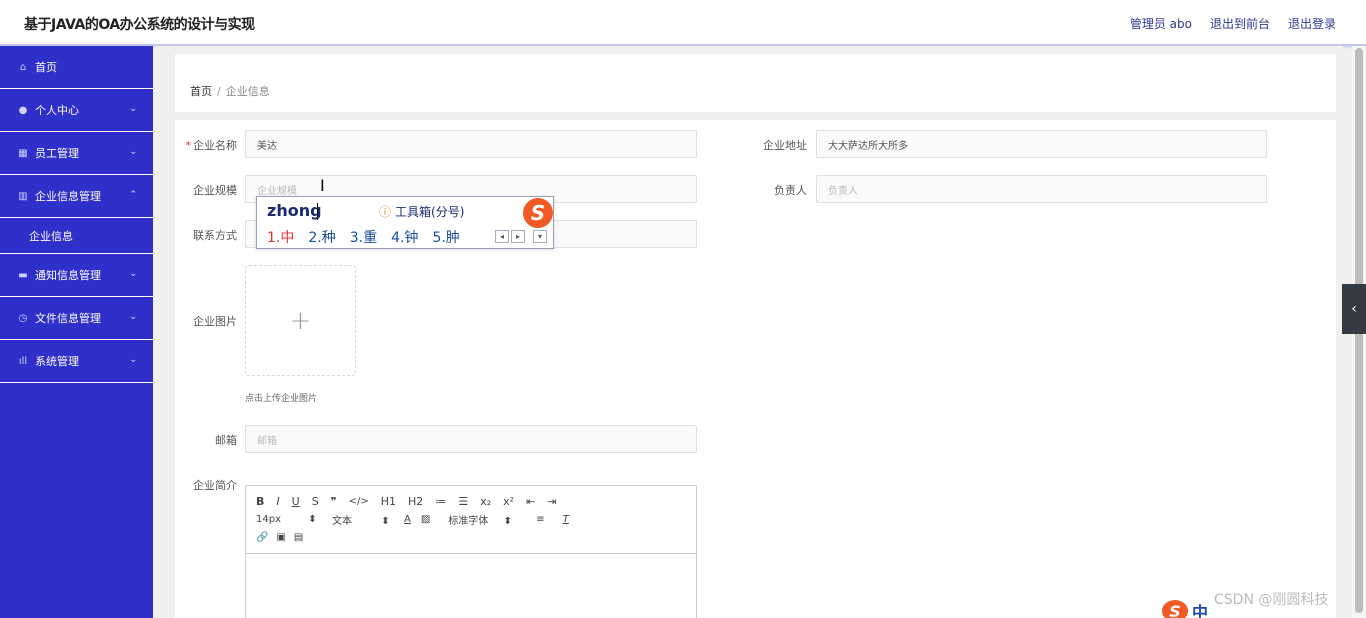  I want to click on h2-button: H2, so click(415, 501).